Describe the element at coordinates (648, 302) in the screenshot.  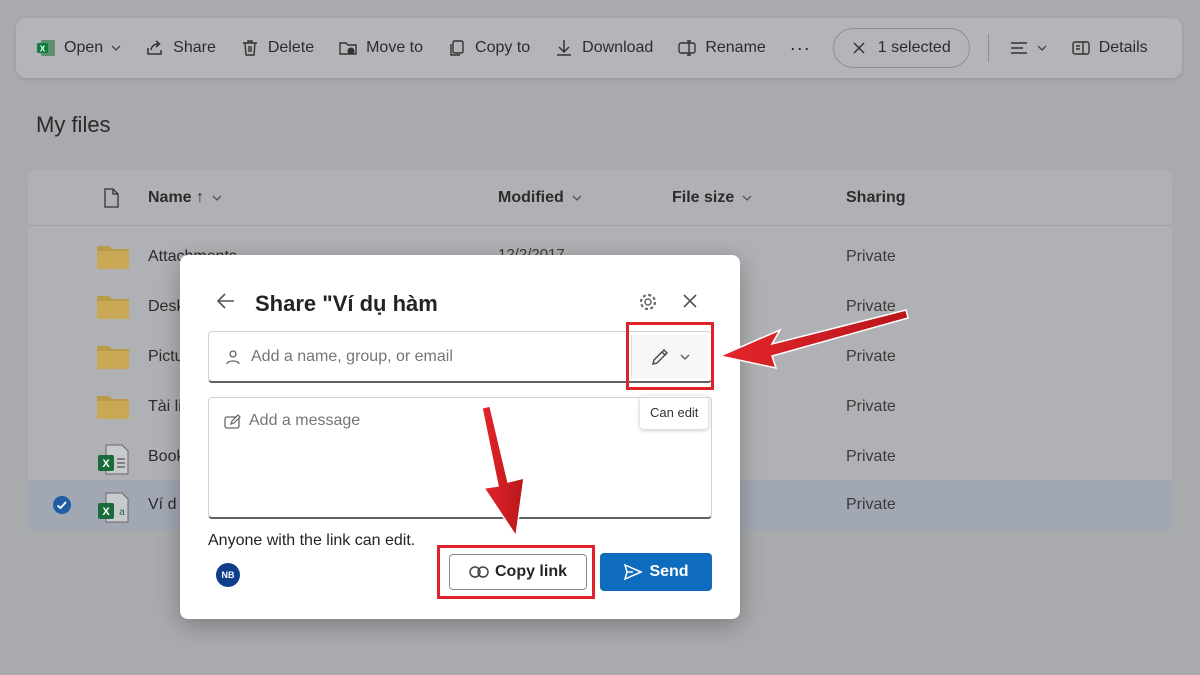
I see `gear-icon` at that location.